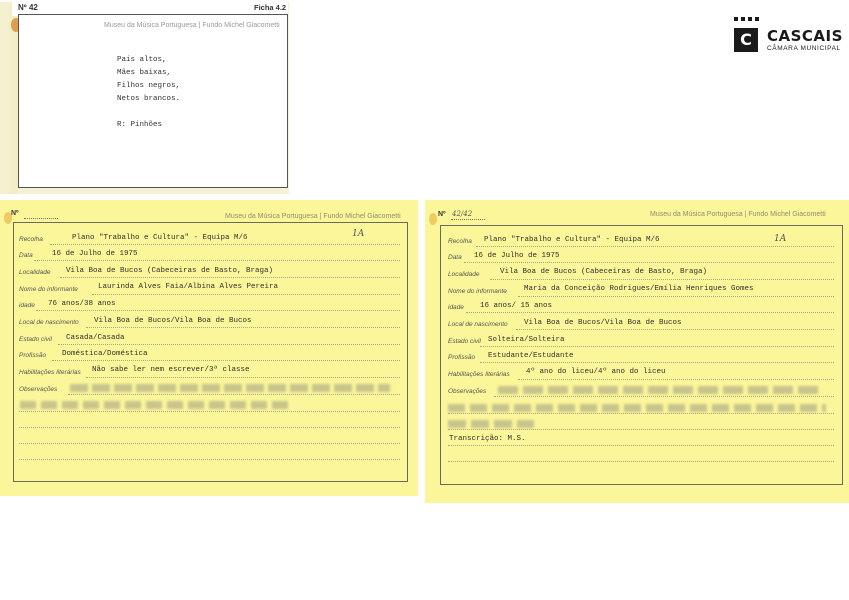  What do you see at coordinates (22, 7) in the screenshot?
I see `top-card-number-label: Nº` at bounding box center [22, 7].